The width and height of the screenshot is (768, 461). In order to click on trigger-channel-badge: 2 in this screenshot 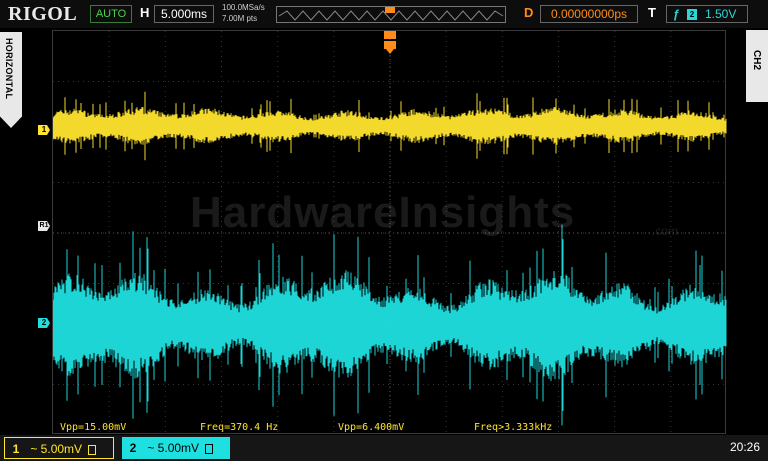, I will do `click(692, 14)`.